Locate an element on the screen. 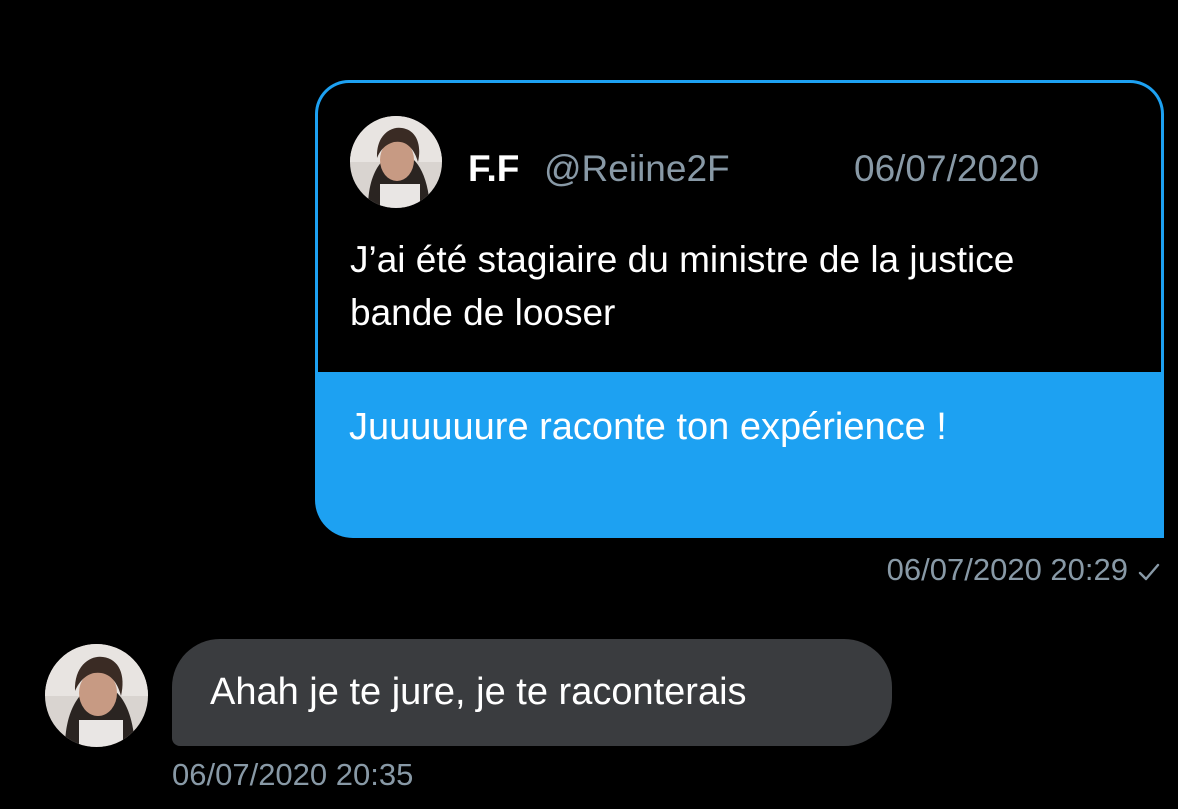 The image size is (1178, 809). received-message-timestamp: 06/07/2020 20:35 is located at coordinates (293, 774).